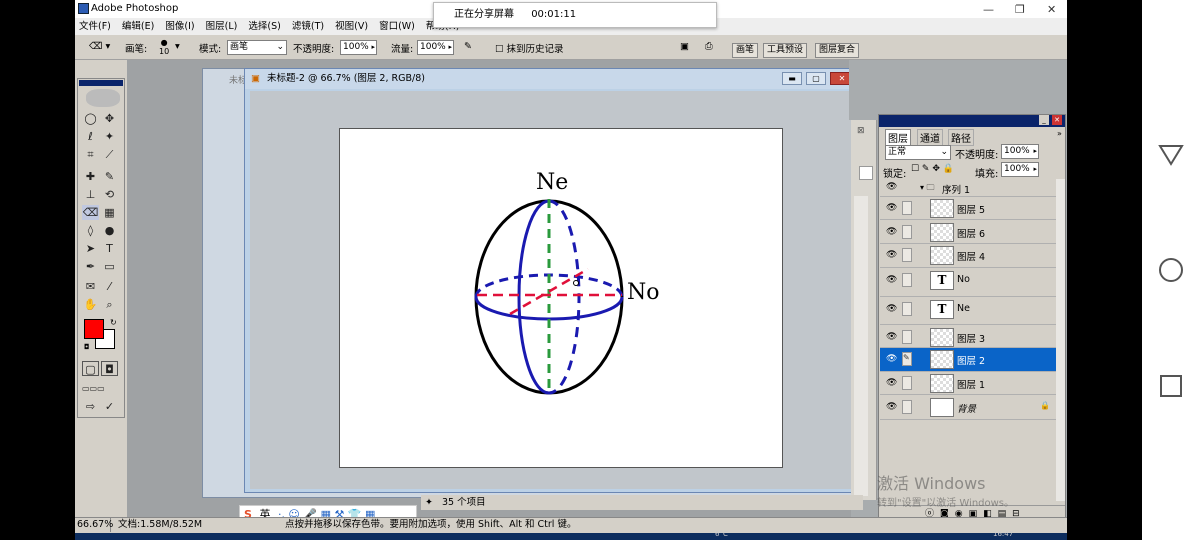  Describe the element at coordinates (968, 208) in the screenshot. I see `layer-row: 👁 图层 5` at that location.